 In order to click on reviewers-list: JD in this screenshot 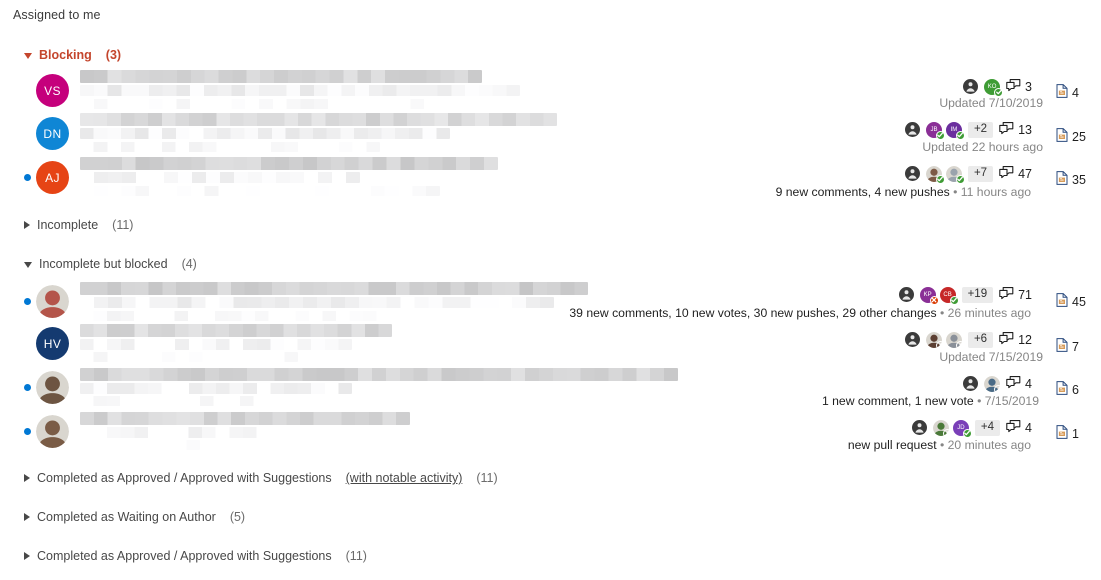, I will do `click(952, 428)`.